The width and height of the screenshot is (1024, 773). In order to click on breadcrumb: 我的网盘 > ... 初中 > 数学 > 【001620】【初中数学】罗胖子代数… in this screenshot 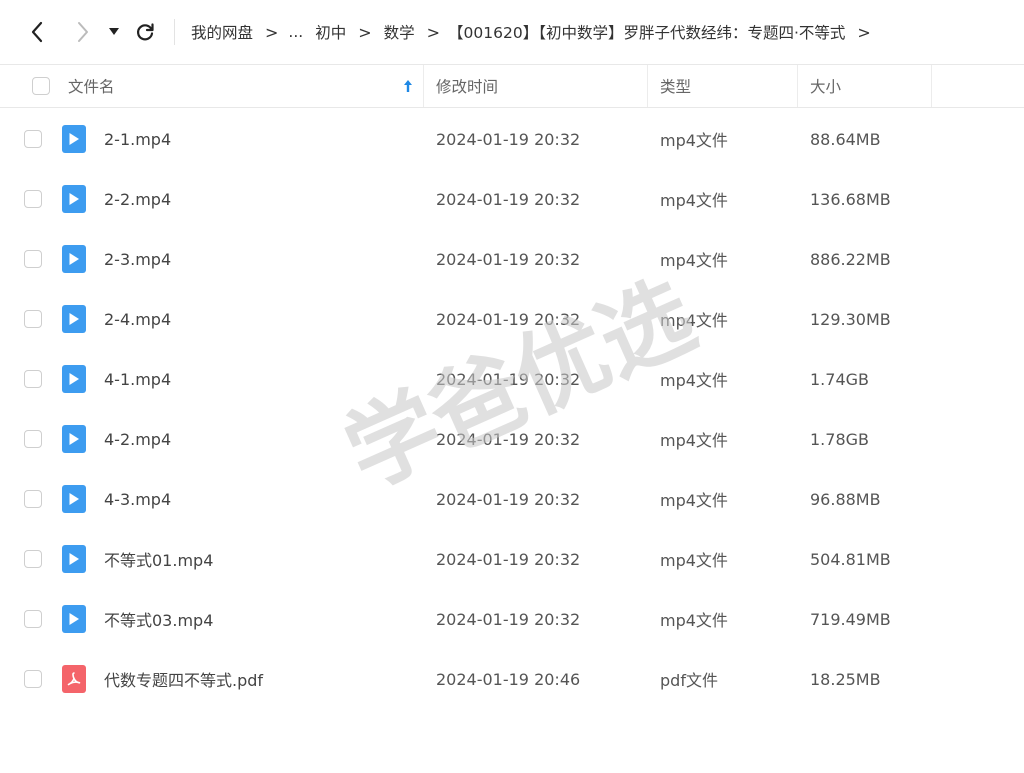, I will do `click(537, 32)`.